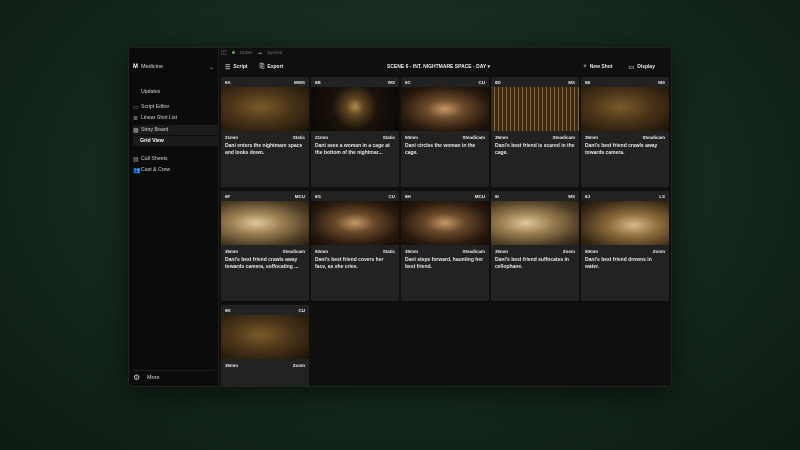 Image resolution: width=800 pixels, height=450 pixels. What do you see at coordinates (155, 107) in the screenshot?
I see `sidebar-item-label: Script Editor` at bounding box center [155, 107].